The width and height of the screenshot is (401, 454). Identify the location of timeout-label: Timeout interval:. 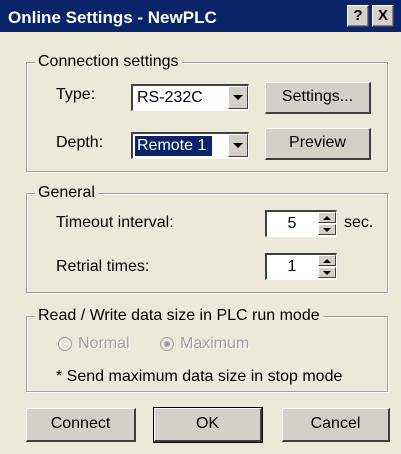
(115, 222).